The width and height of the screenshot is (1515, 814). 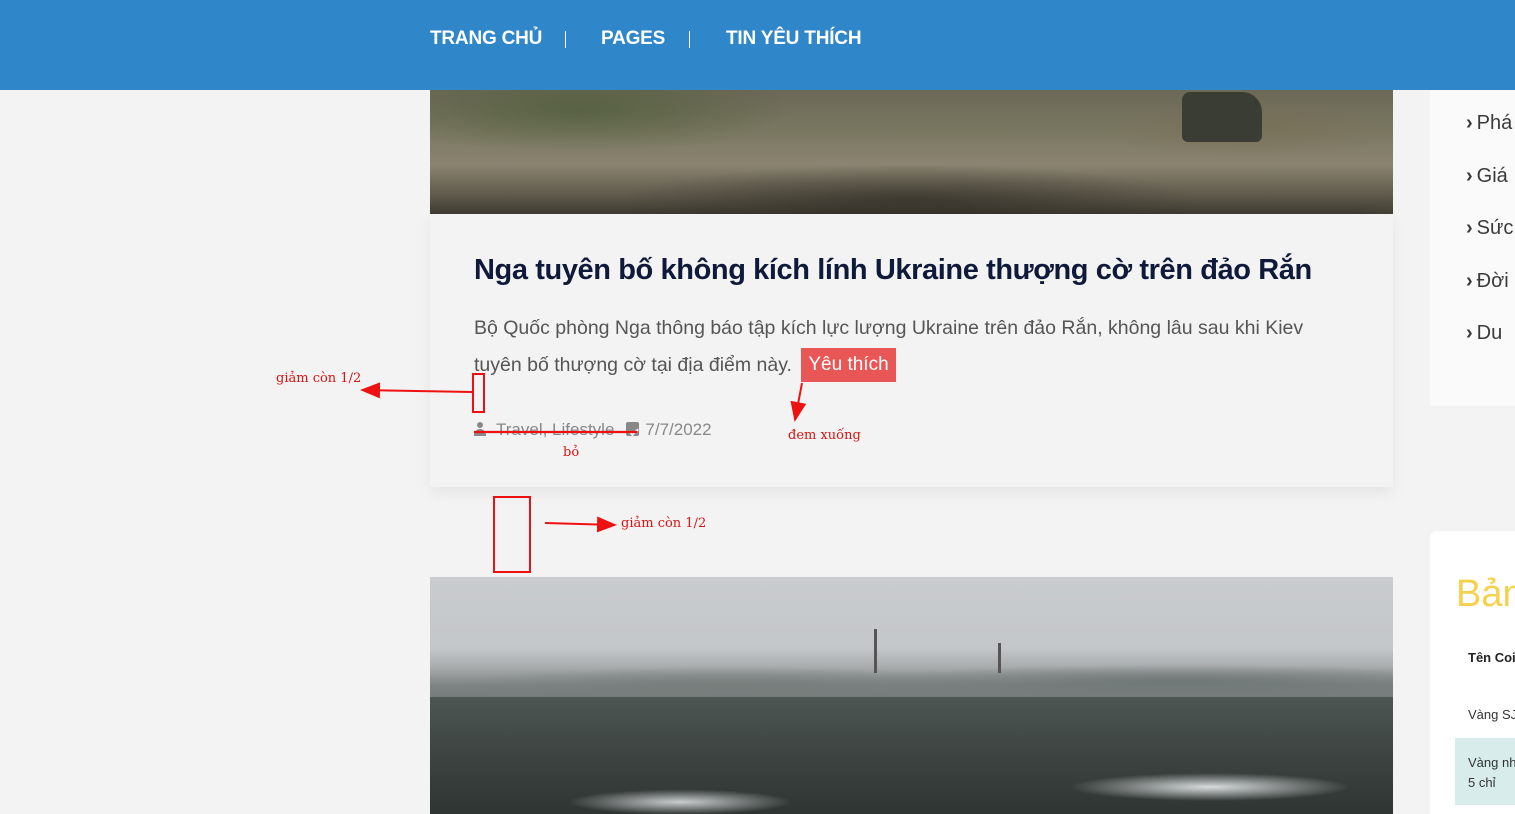 I want to click on table-cell-line: Vàng nh, so click(x=1491, y=762).